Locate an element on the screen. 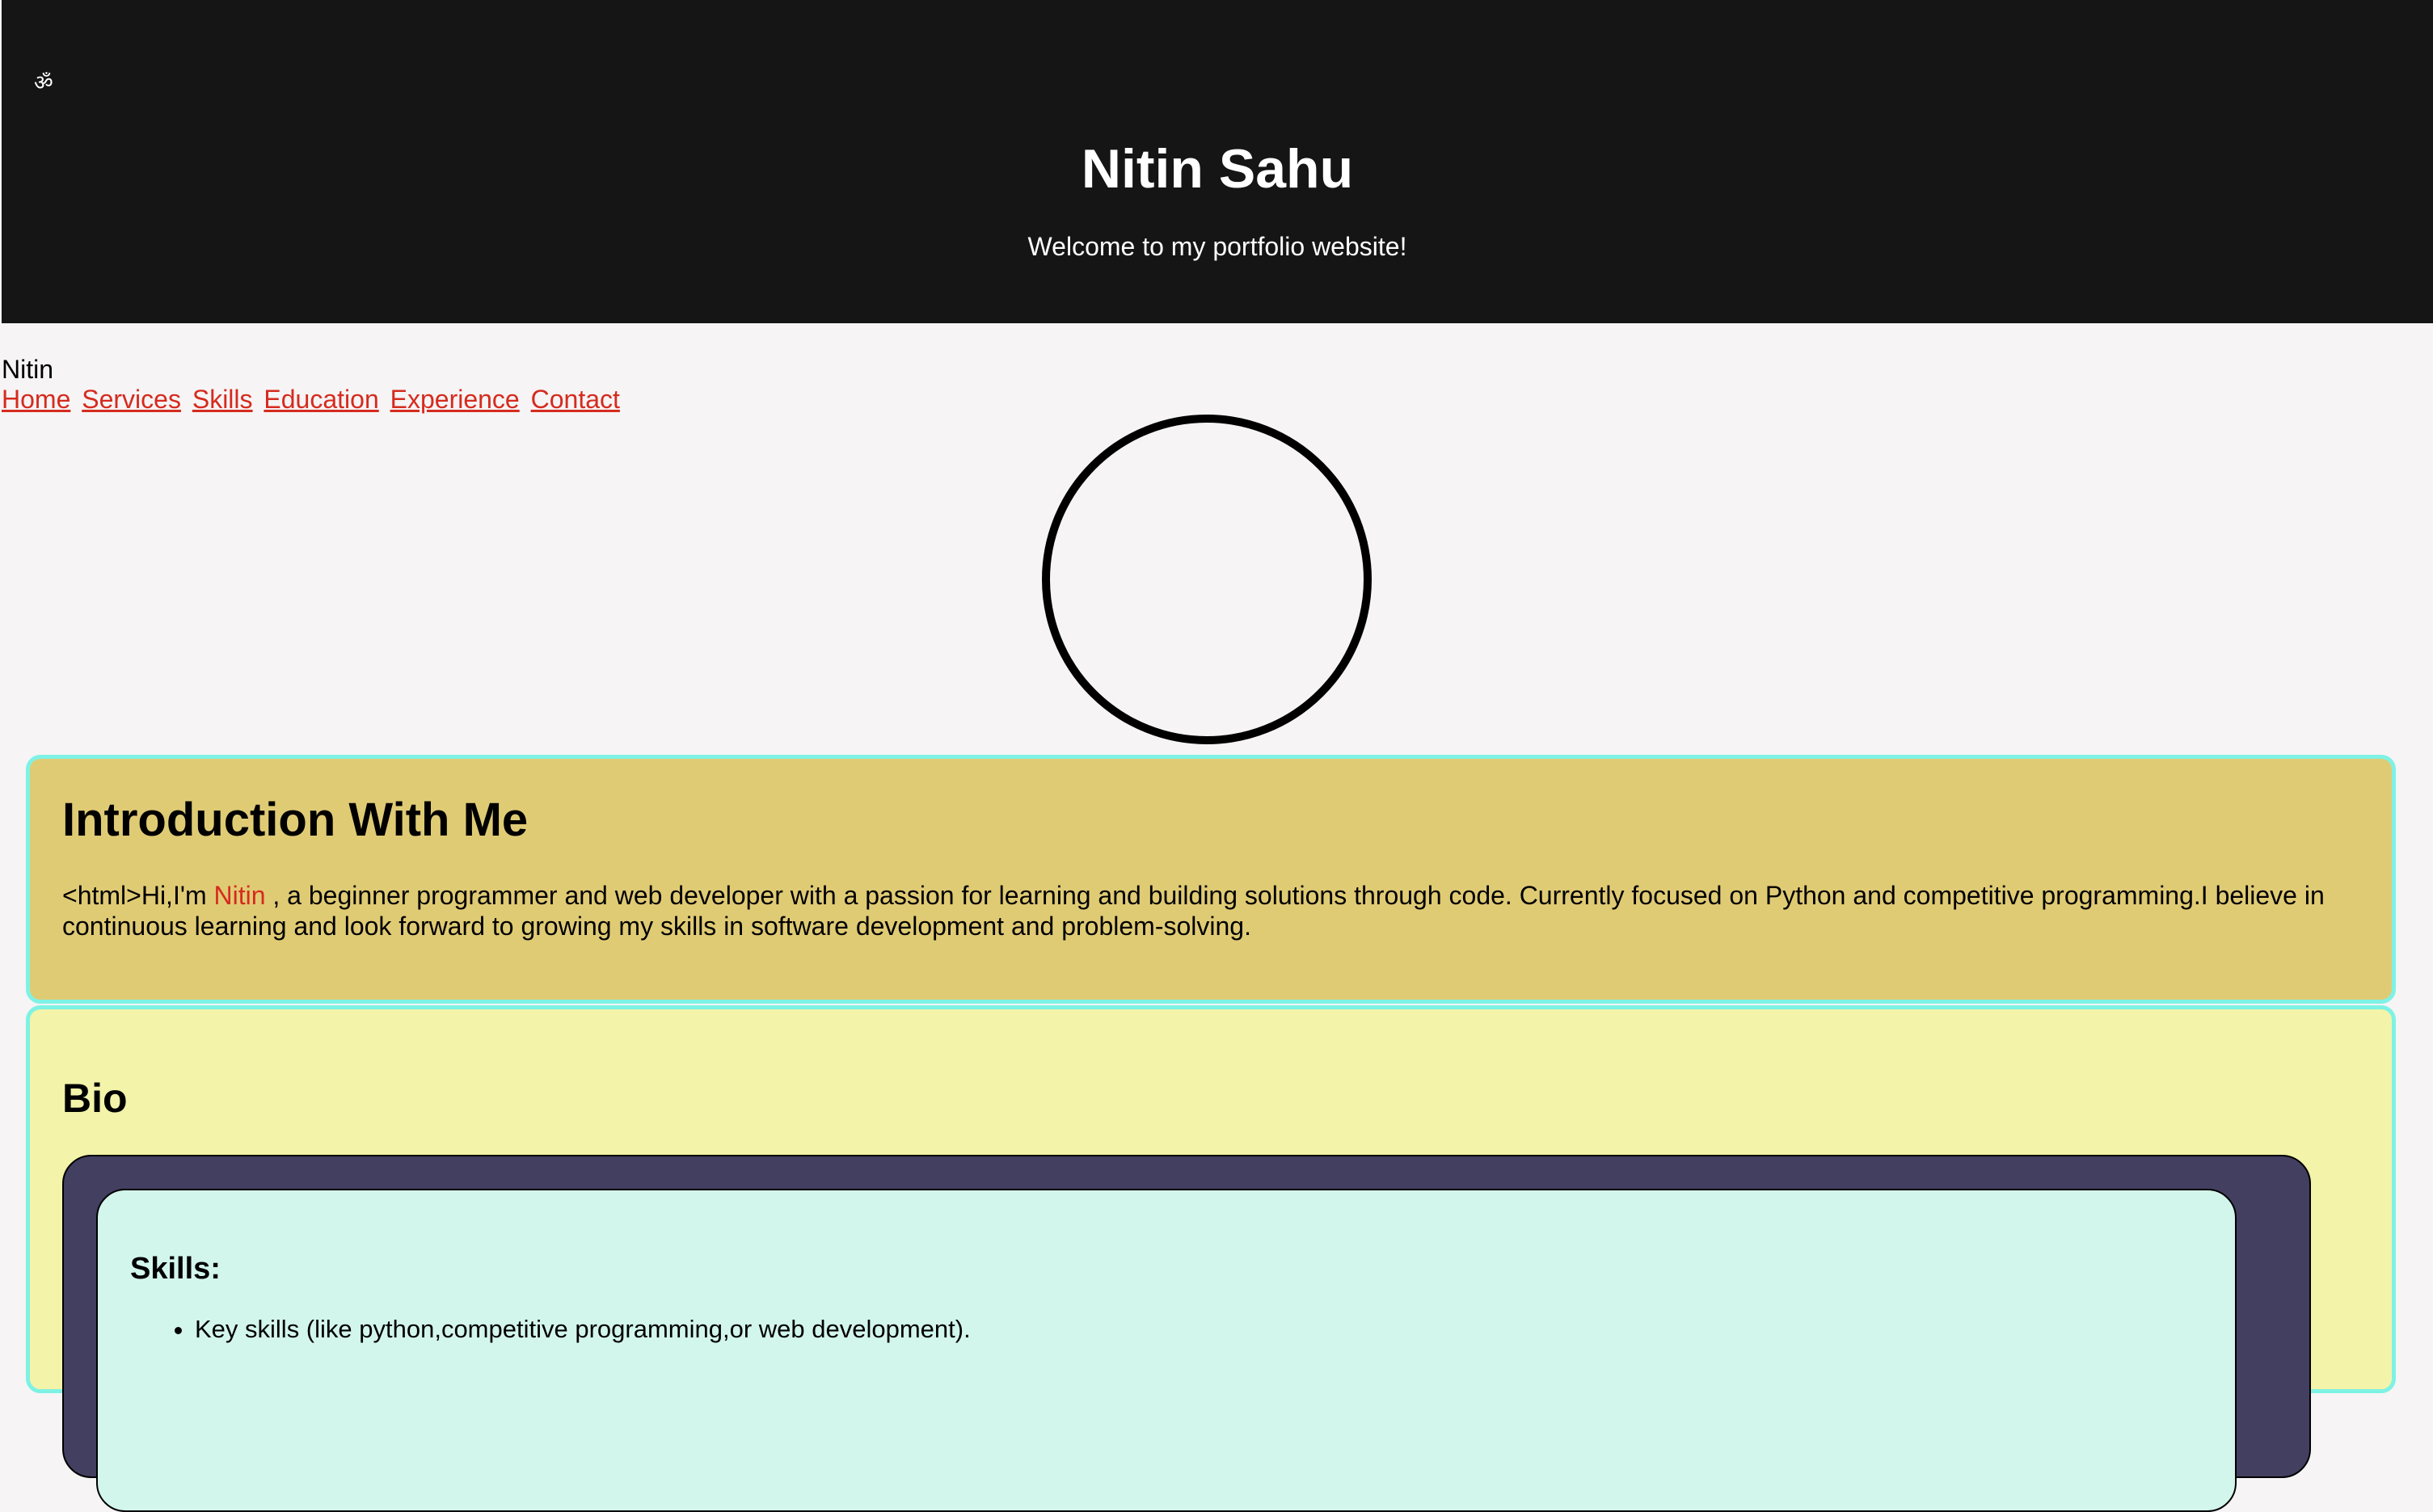 Image resolution: width=2433 pixels, height=1512 pixels. nav-link-contact: Contact is located at coordinates (576, 399).